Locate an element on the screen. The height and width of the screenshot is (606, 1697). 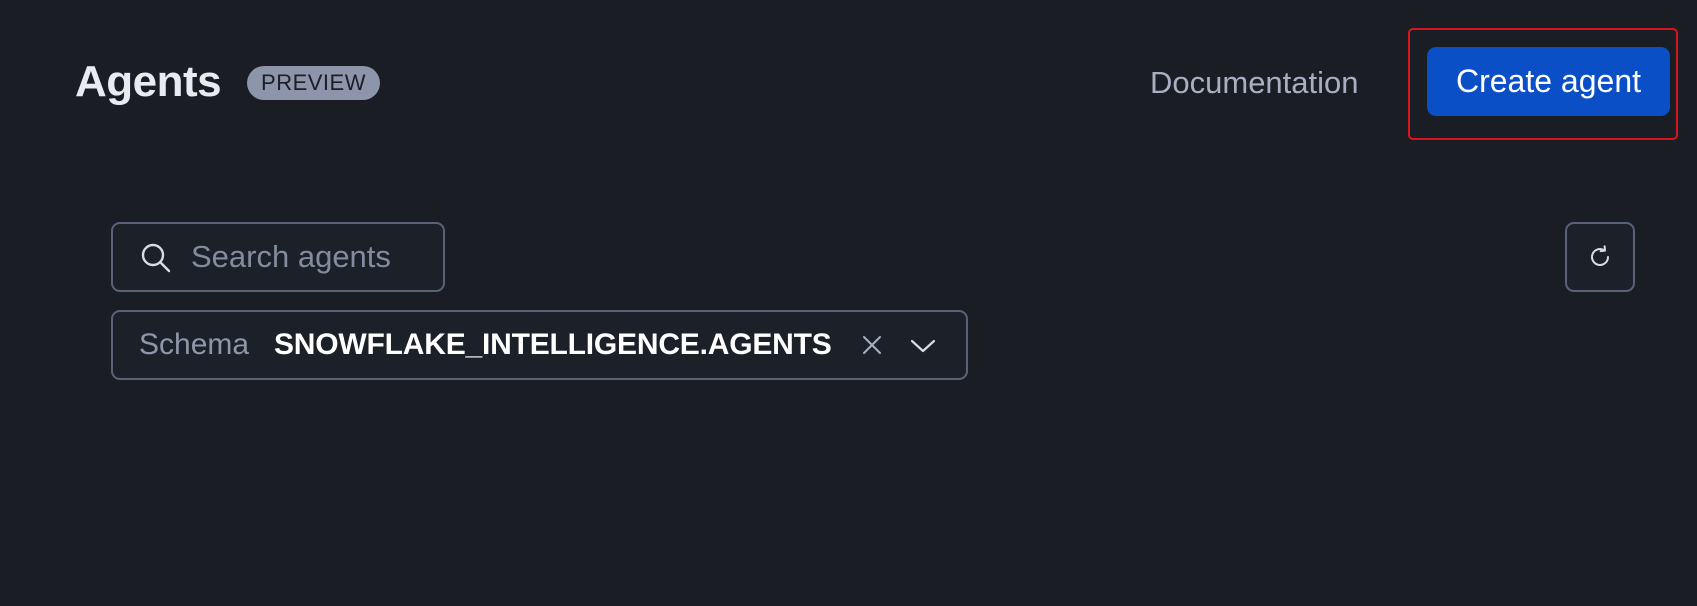
chevron-down-icon is located at coordinates (923, 346).